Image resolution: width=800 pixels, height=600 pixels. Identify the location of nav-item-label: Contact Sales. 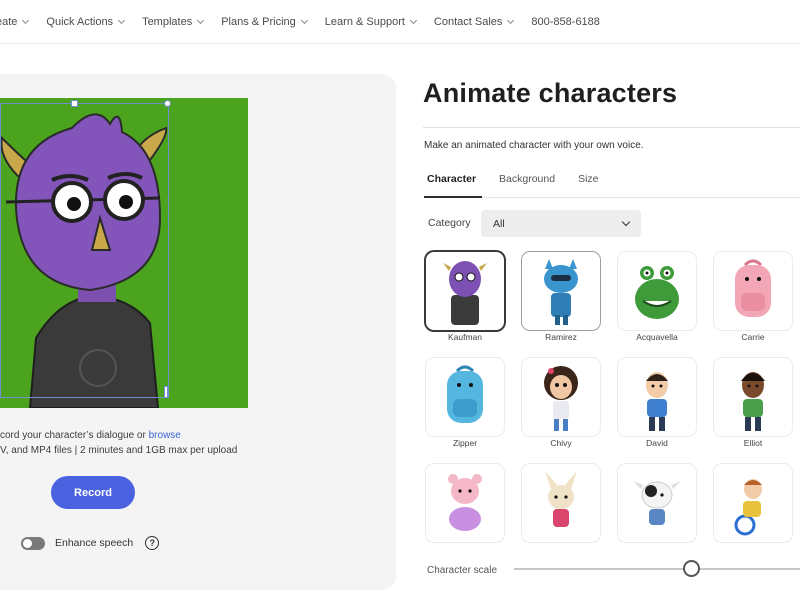
(468, 21).